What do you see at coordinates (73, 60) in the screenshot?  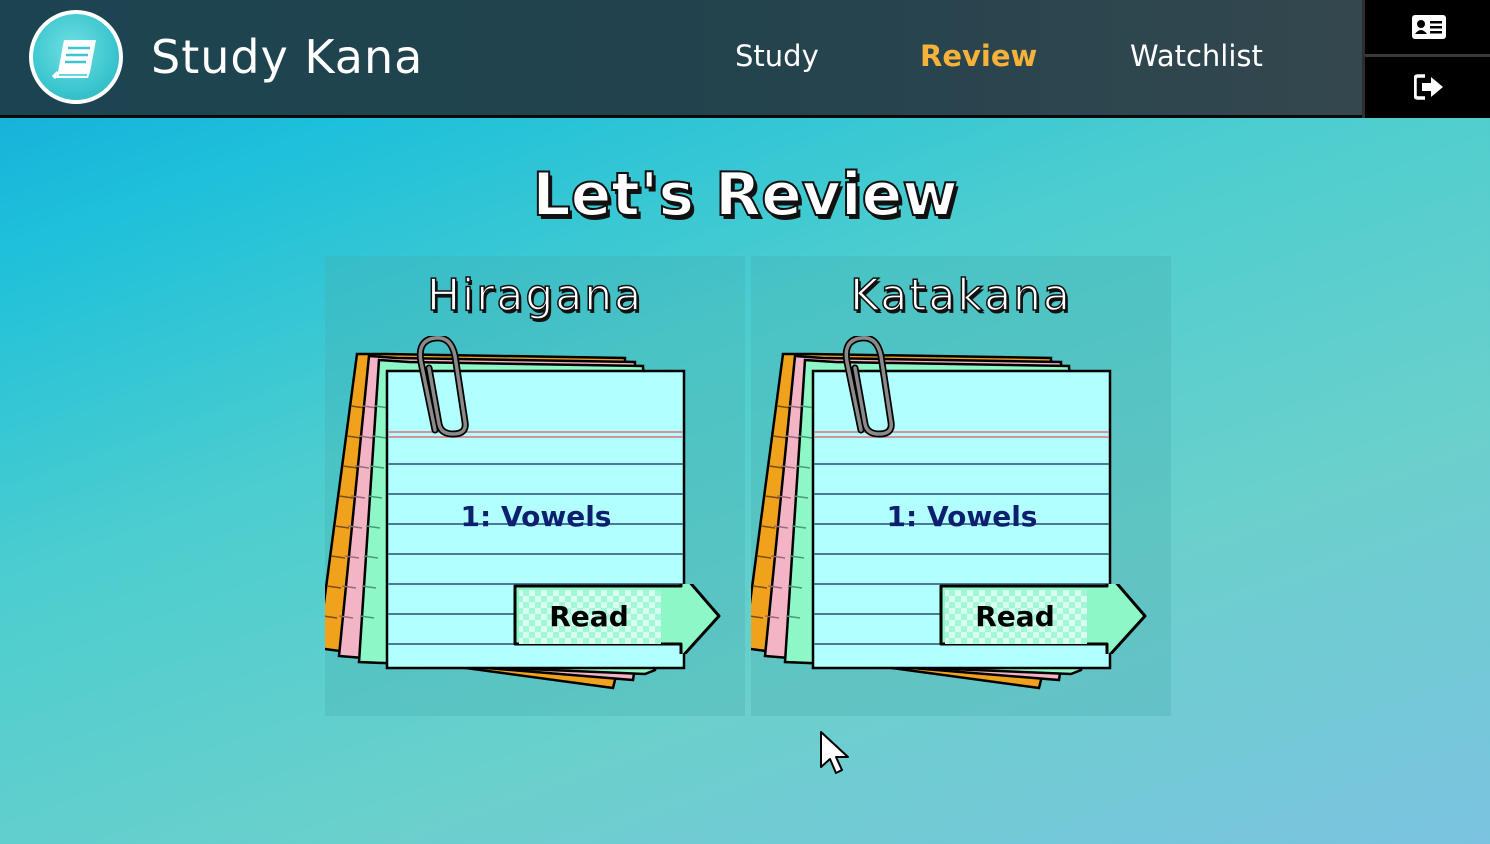 I see `book-icon` at bounding box center [73, 60].